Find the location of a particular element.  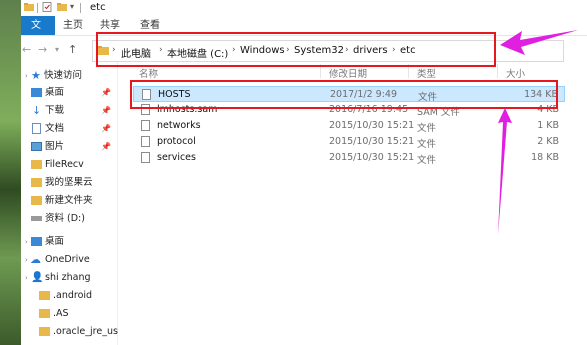

annotation-arrows is located at coordinates (538, 132).